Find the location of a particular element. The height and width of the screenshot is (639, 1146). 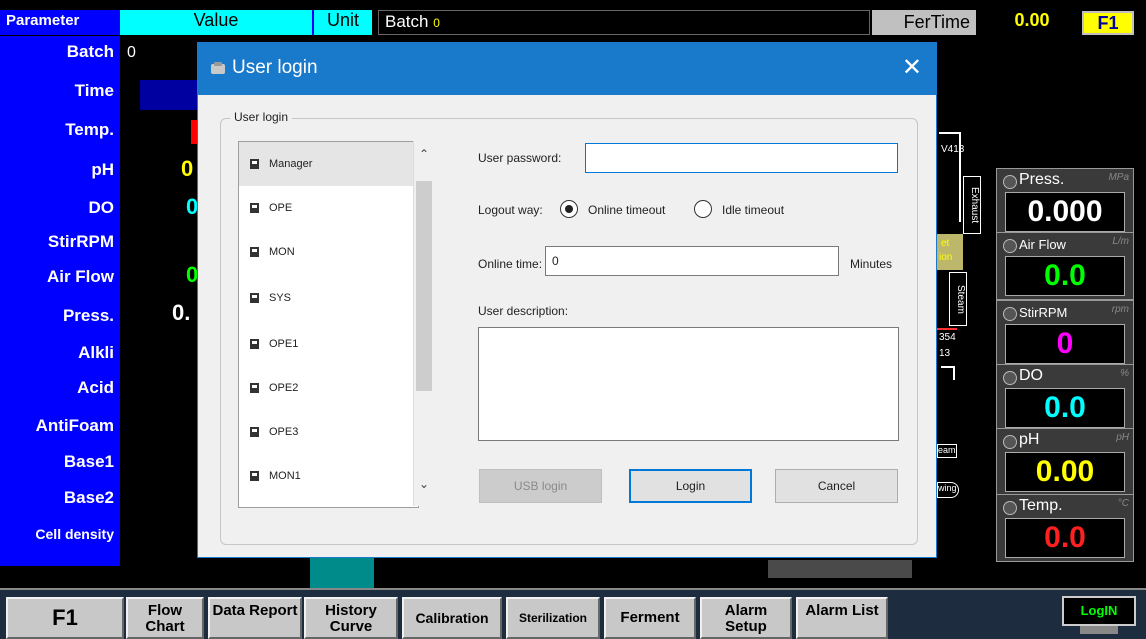

gauge-do: DO % 0.0 is located at coordinates (1065, 398).